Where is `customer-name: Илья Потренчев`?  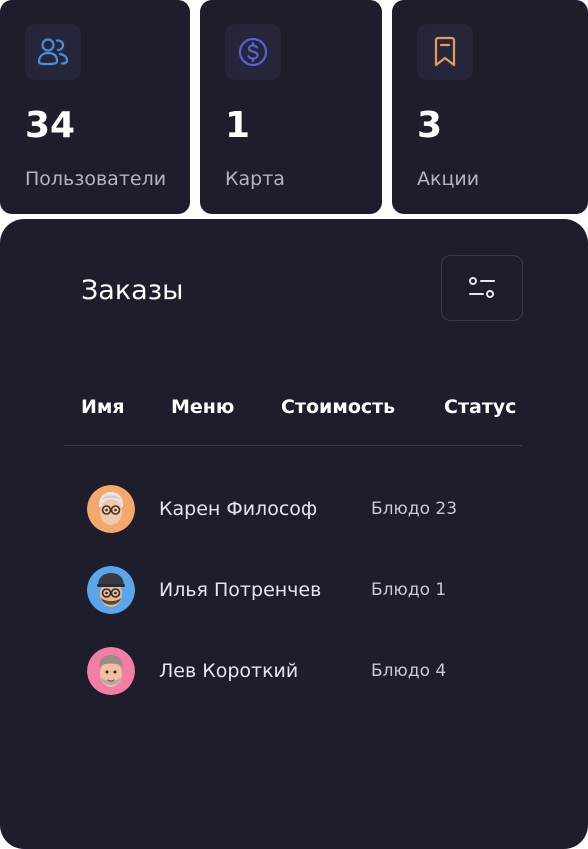
customer-name: Илья Потренчев is located at coordinates (240, 590).